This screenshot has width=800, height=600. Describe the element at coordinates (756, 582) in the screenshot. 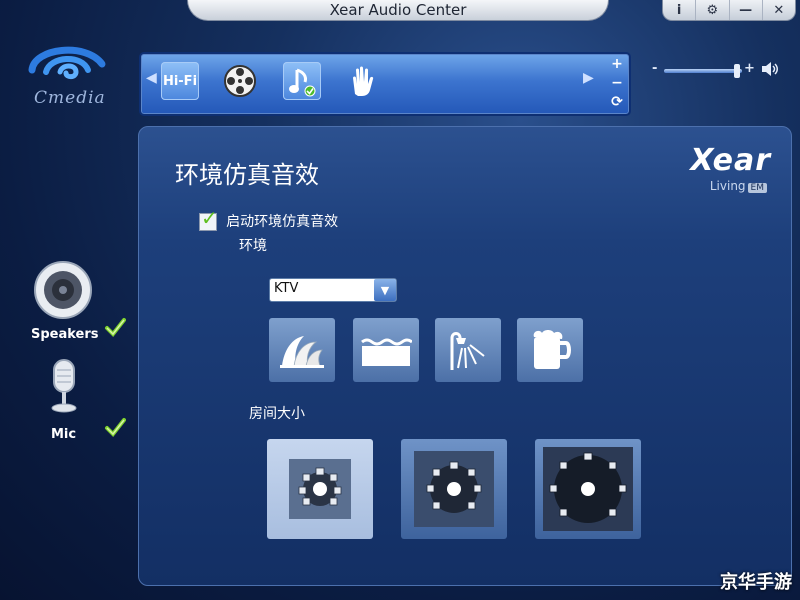

I see `watermark: 京华手游` at that location.